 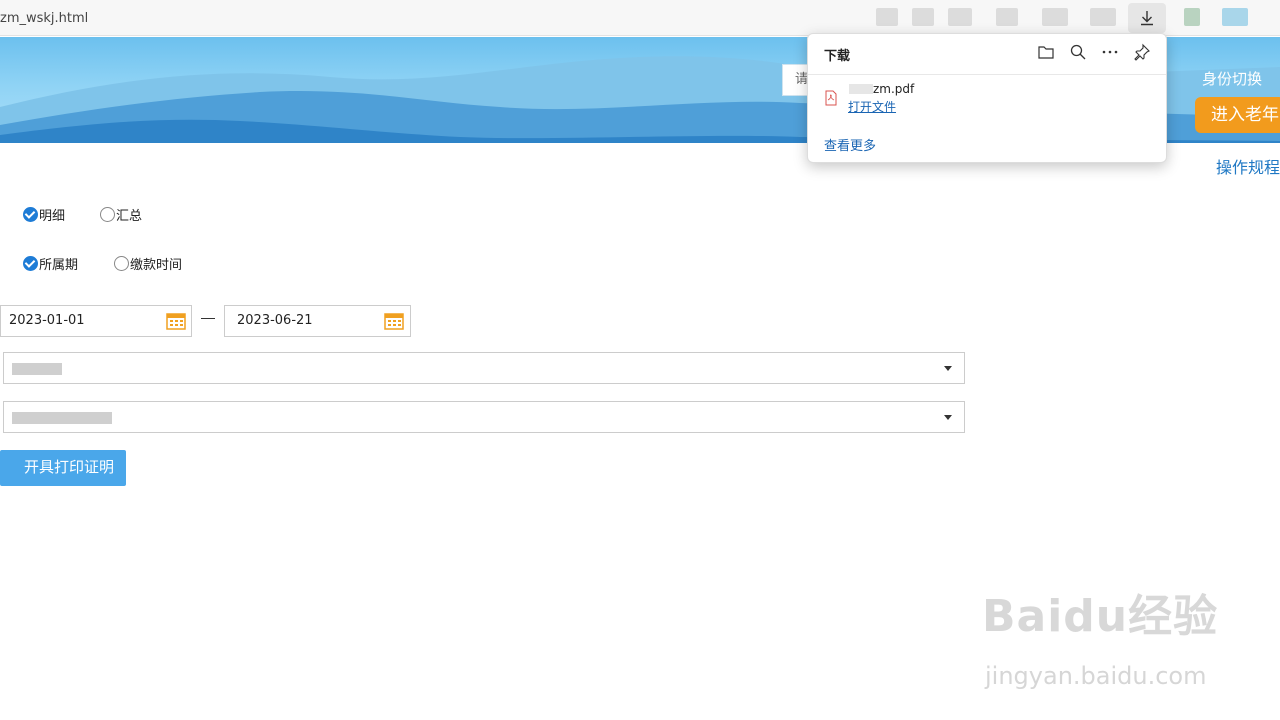 I want to click on radio-detail-label: 明细, so click(x=52, y=216).